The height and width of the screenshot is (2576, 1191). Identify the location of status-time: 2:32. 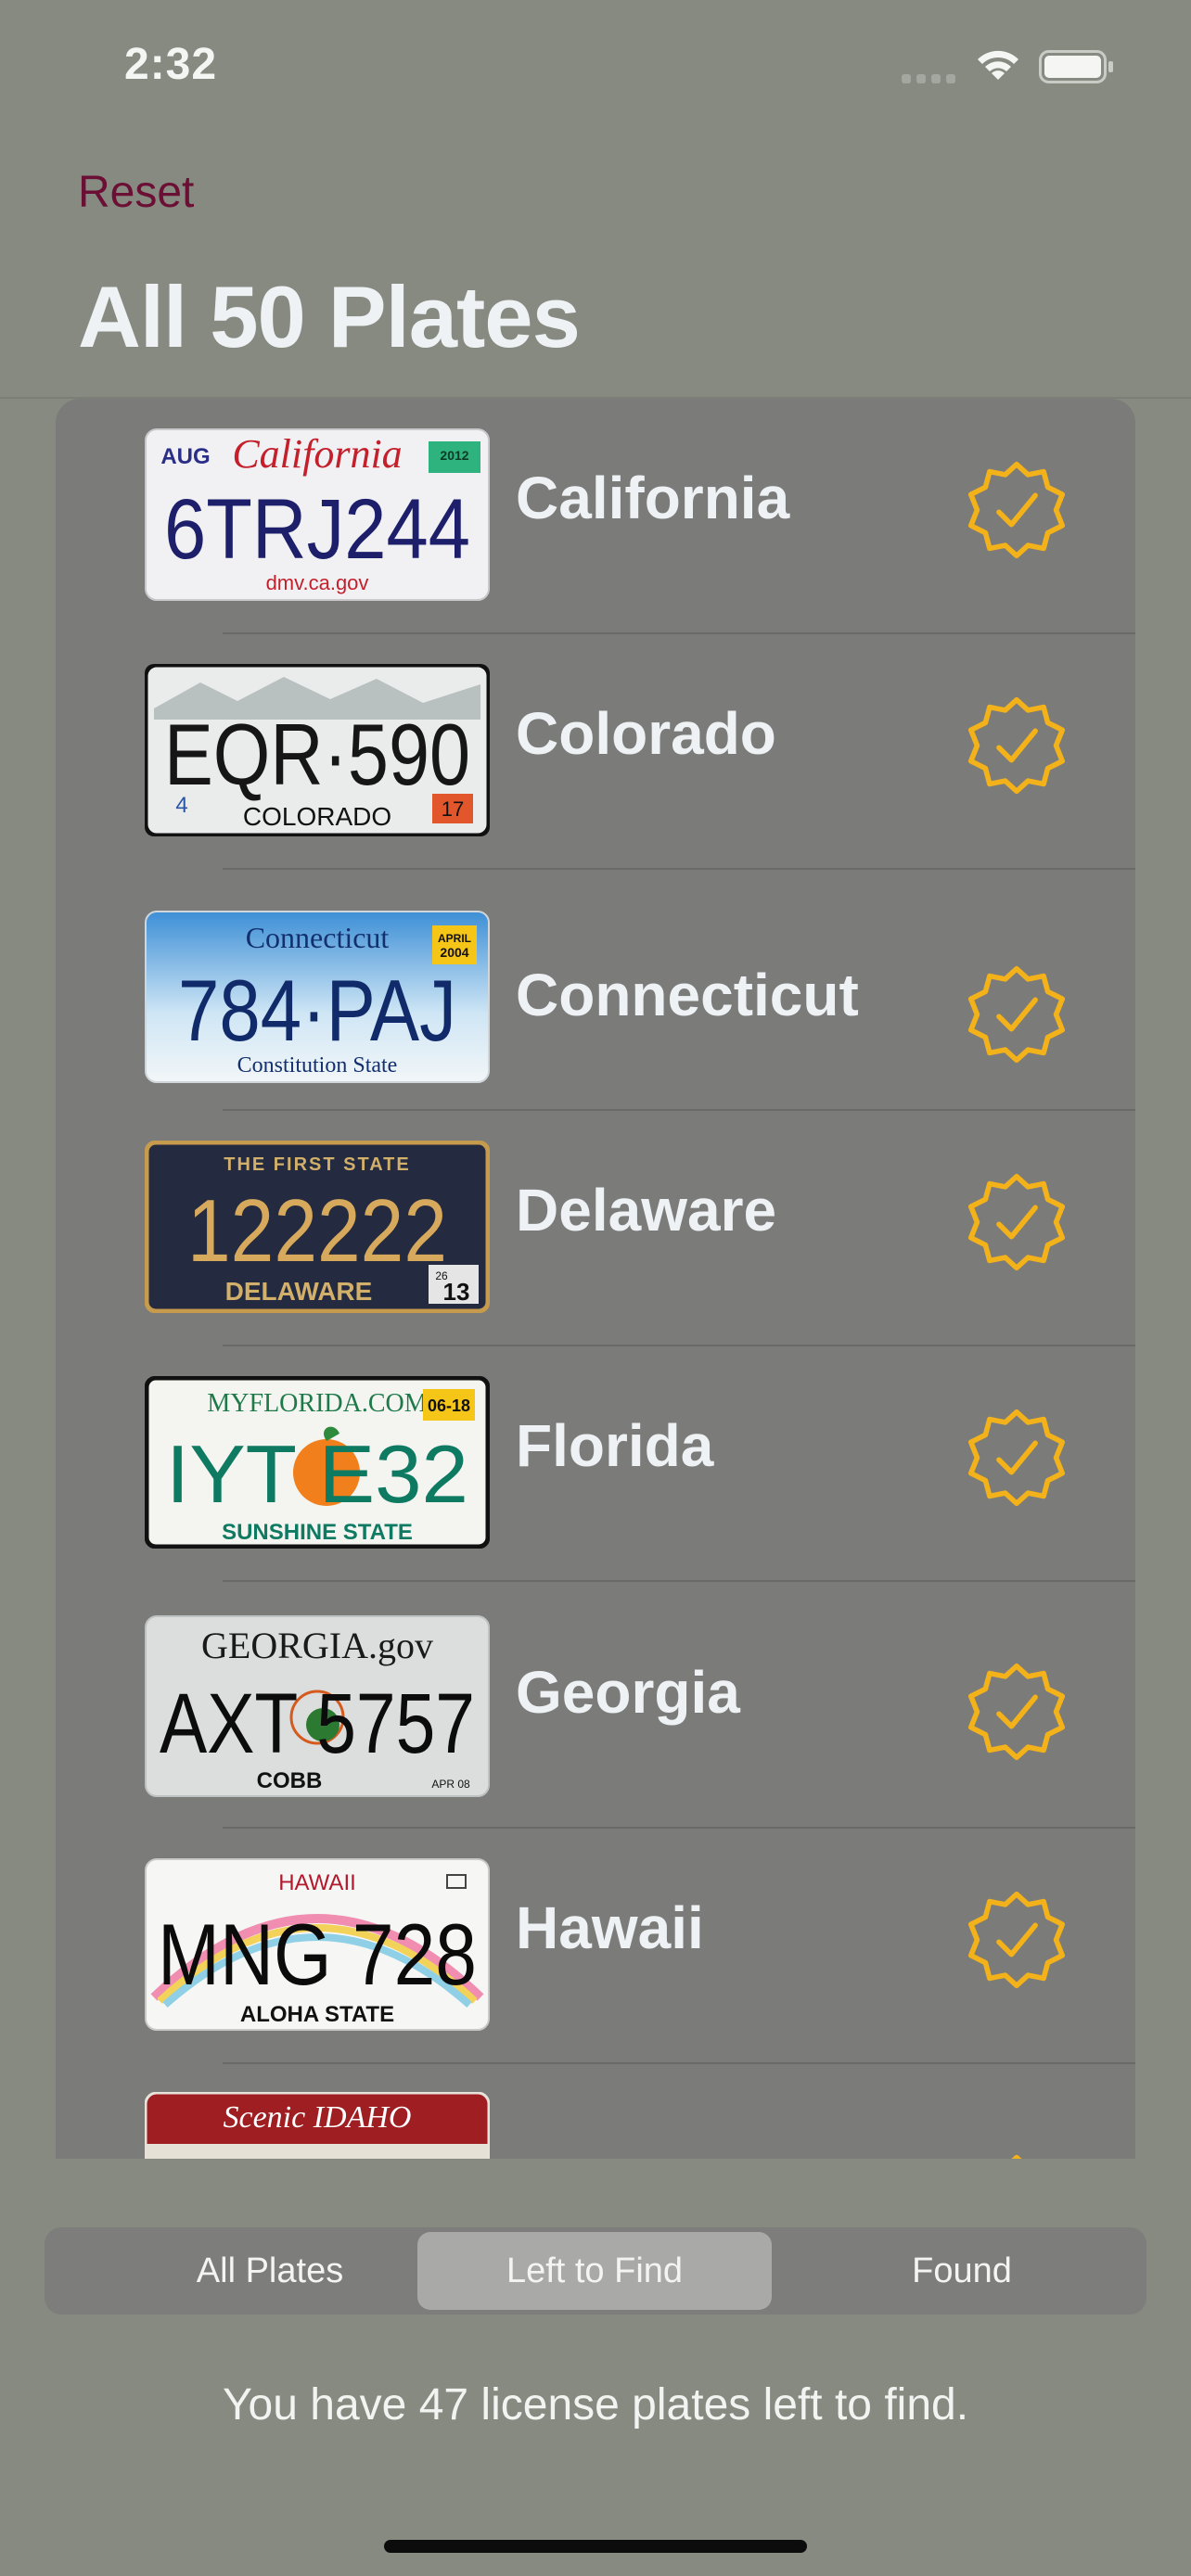
(171, 64).